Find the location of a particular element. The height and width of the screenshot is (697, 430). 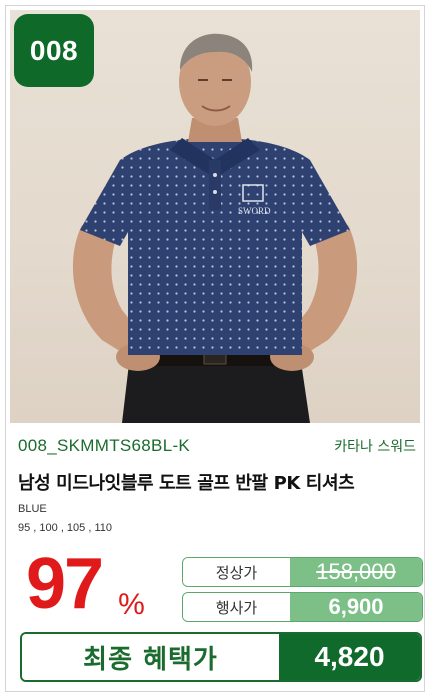

product-number-badge: 008 is located at coordinates (54, 50).